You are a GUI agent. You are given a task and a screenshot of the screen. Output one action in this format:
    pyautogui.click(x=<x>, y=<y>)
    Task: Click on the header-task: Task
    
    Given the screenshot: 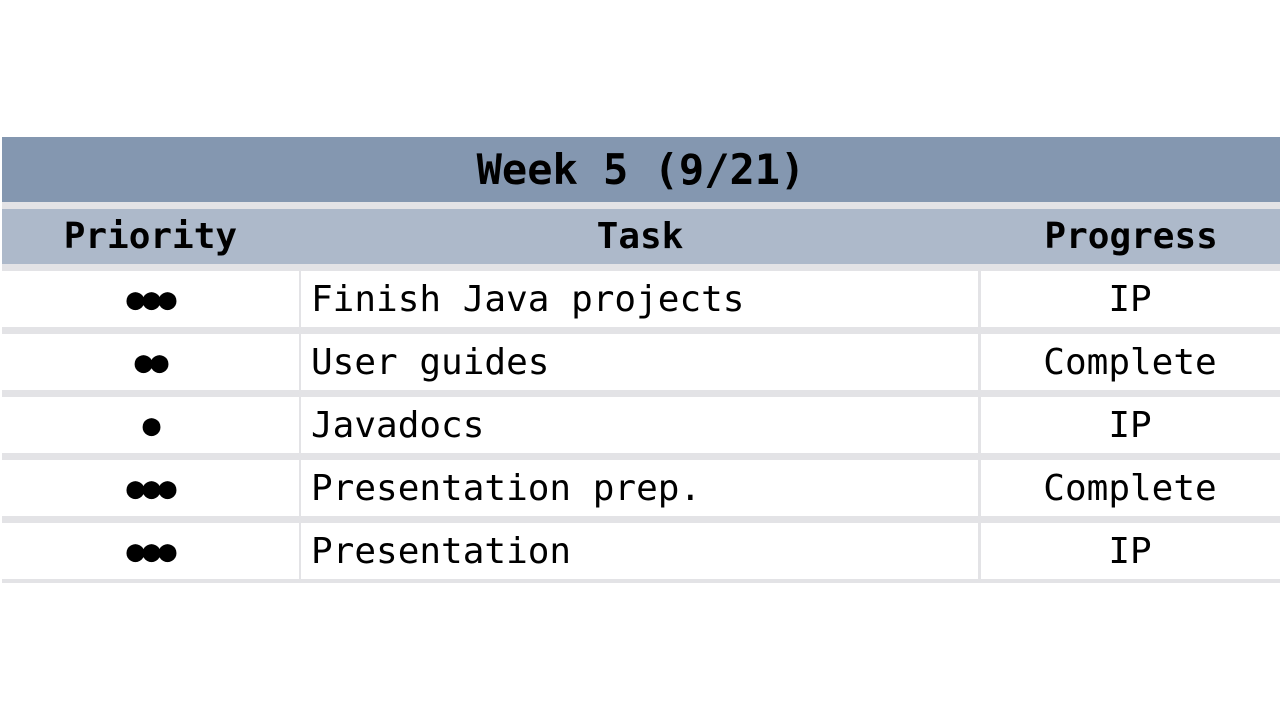 What is the action you would take?
    pyautogui.click(x=640, y=236)
    